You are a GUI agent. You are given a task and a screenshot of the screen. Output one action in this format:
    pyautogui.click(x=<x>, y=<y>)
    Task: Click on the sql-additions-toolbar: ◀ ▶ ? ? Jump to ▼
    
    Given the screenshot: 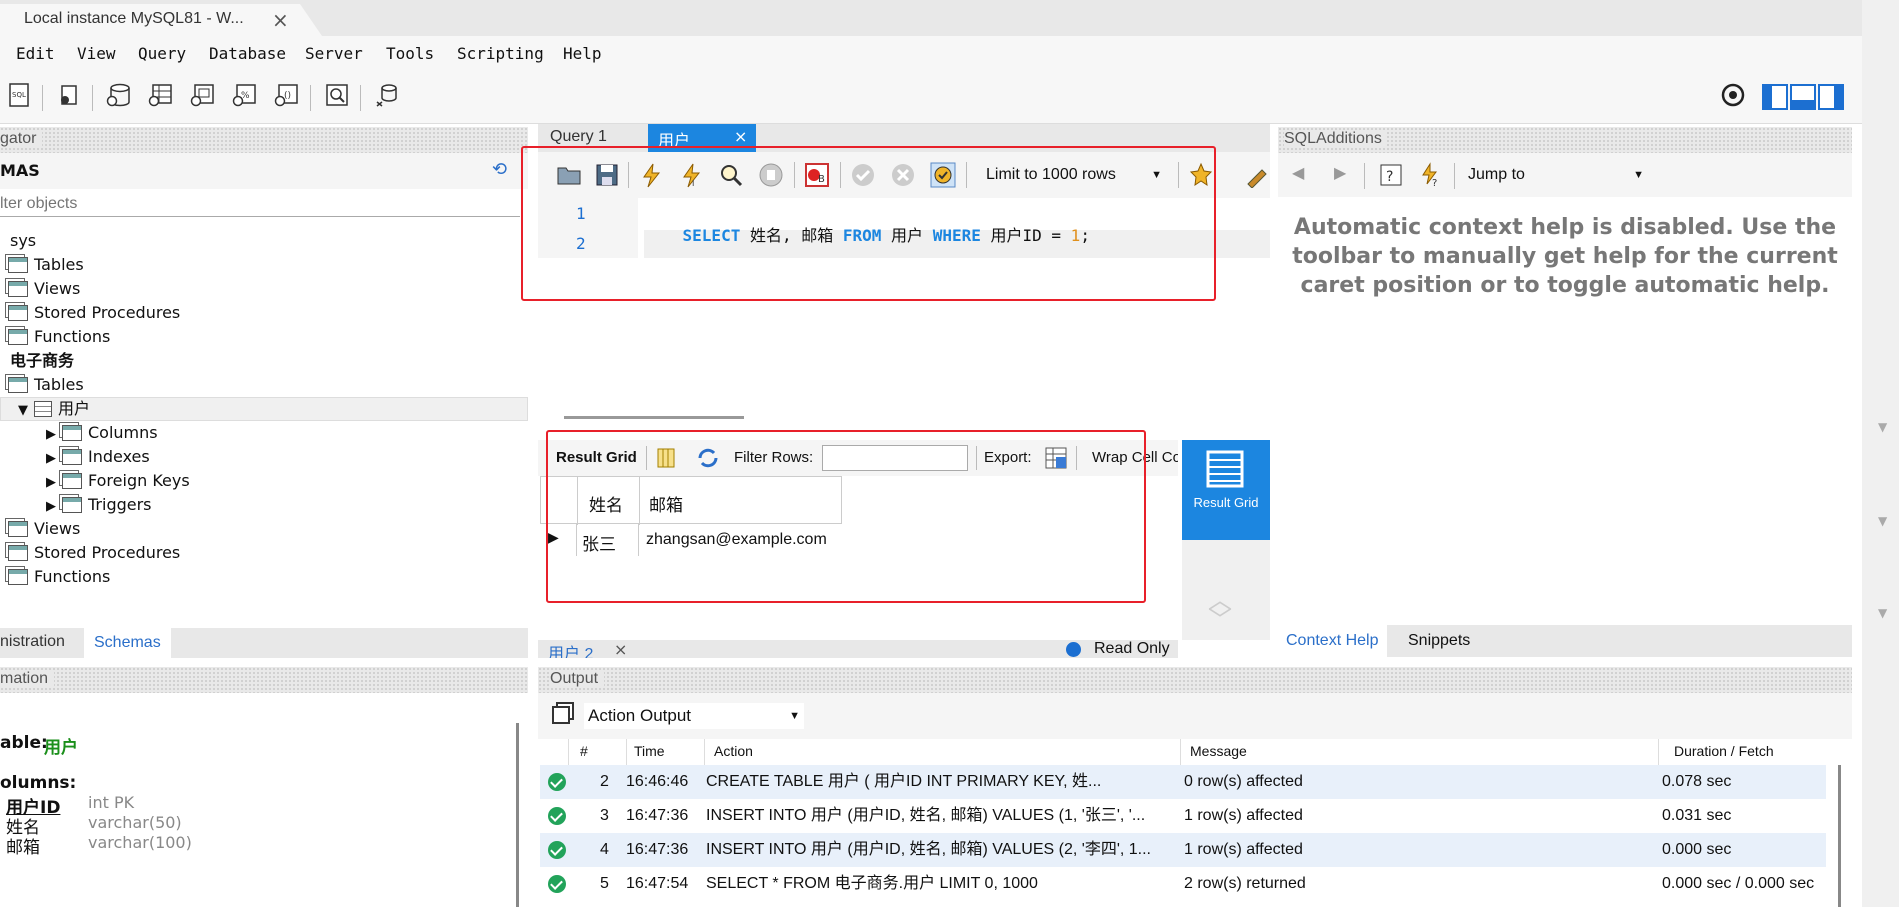 What is the action you would take?
    pyautogui.click(x=1565, y=175)
    